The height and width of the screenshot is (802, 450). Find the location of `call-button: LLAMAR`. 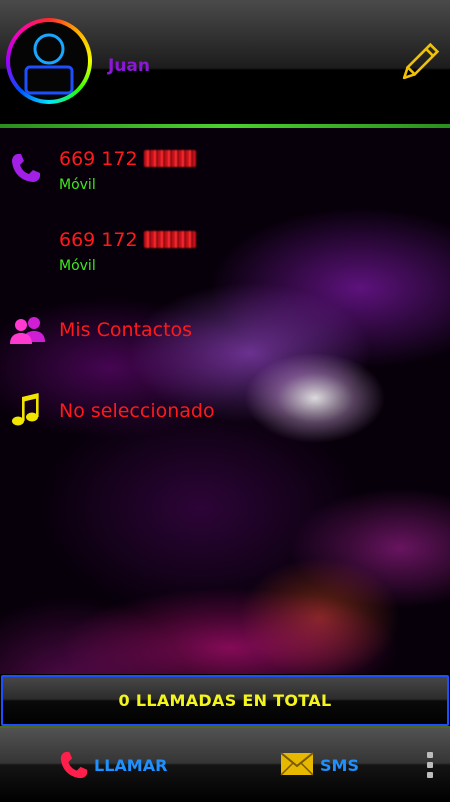

call-button: LLAMAR is located at coordinates (119, 765).